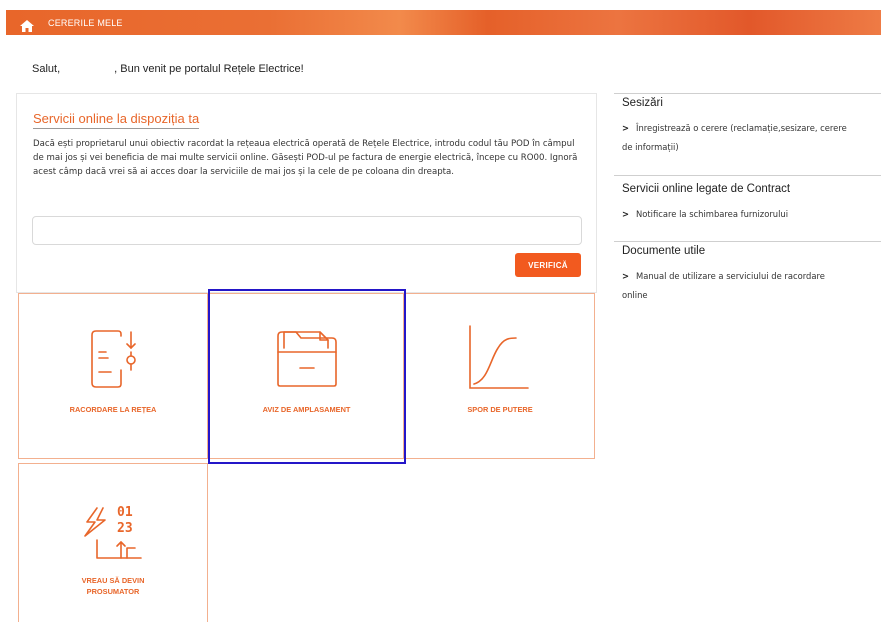 This screenshot has height=622, width=881. Describe the element at coordinates (113, 580) in the screenshot. I see `tile-label-line: VREAU SĂ DEVIN` at that location.